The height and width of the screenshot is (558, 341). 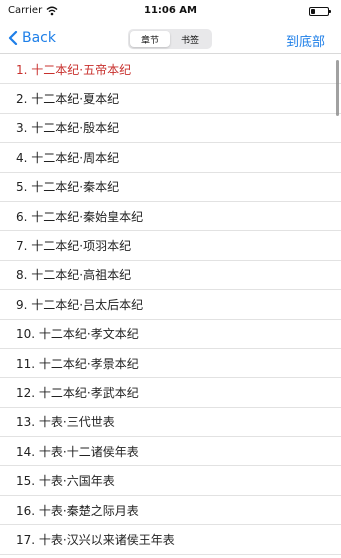 What do you see at coordinates (170, 99) in the screenshot?
I see `chapter-item: 2. 十二本纪·夏本纪` at bounding box center [170, 99].